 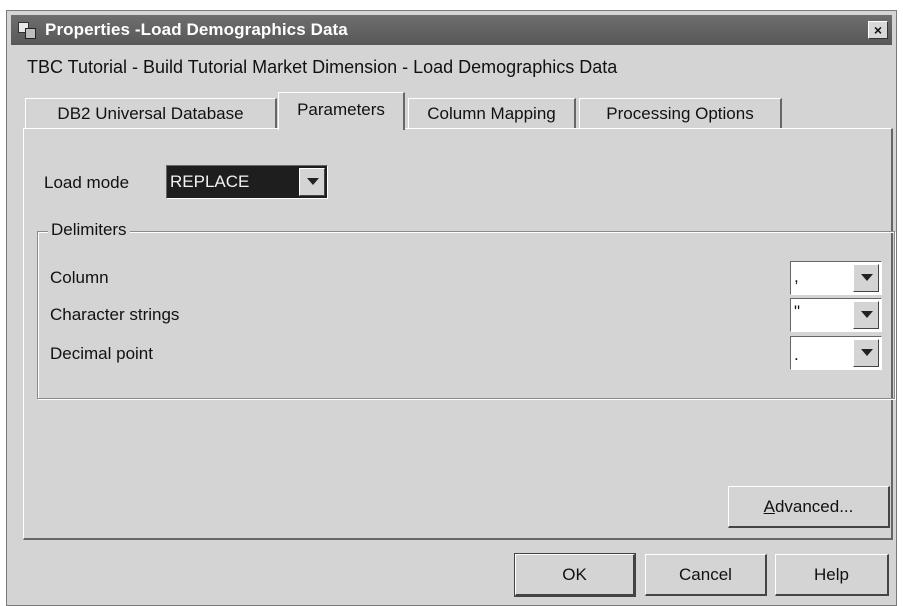 I want to click on delimiters-group-title: Delimiters, so click(x=89, y=230).